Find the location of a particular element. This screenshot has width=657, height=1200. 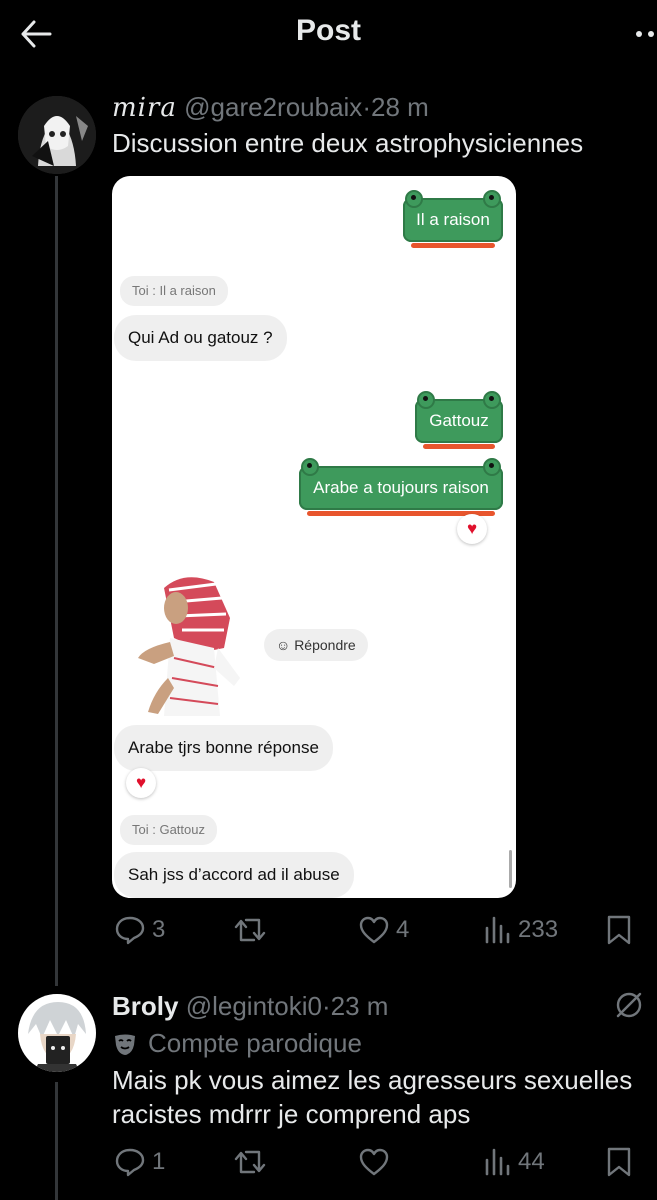

post-header: mira @gare2roubaix·28 m is located at coordinates (270, 107).